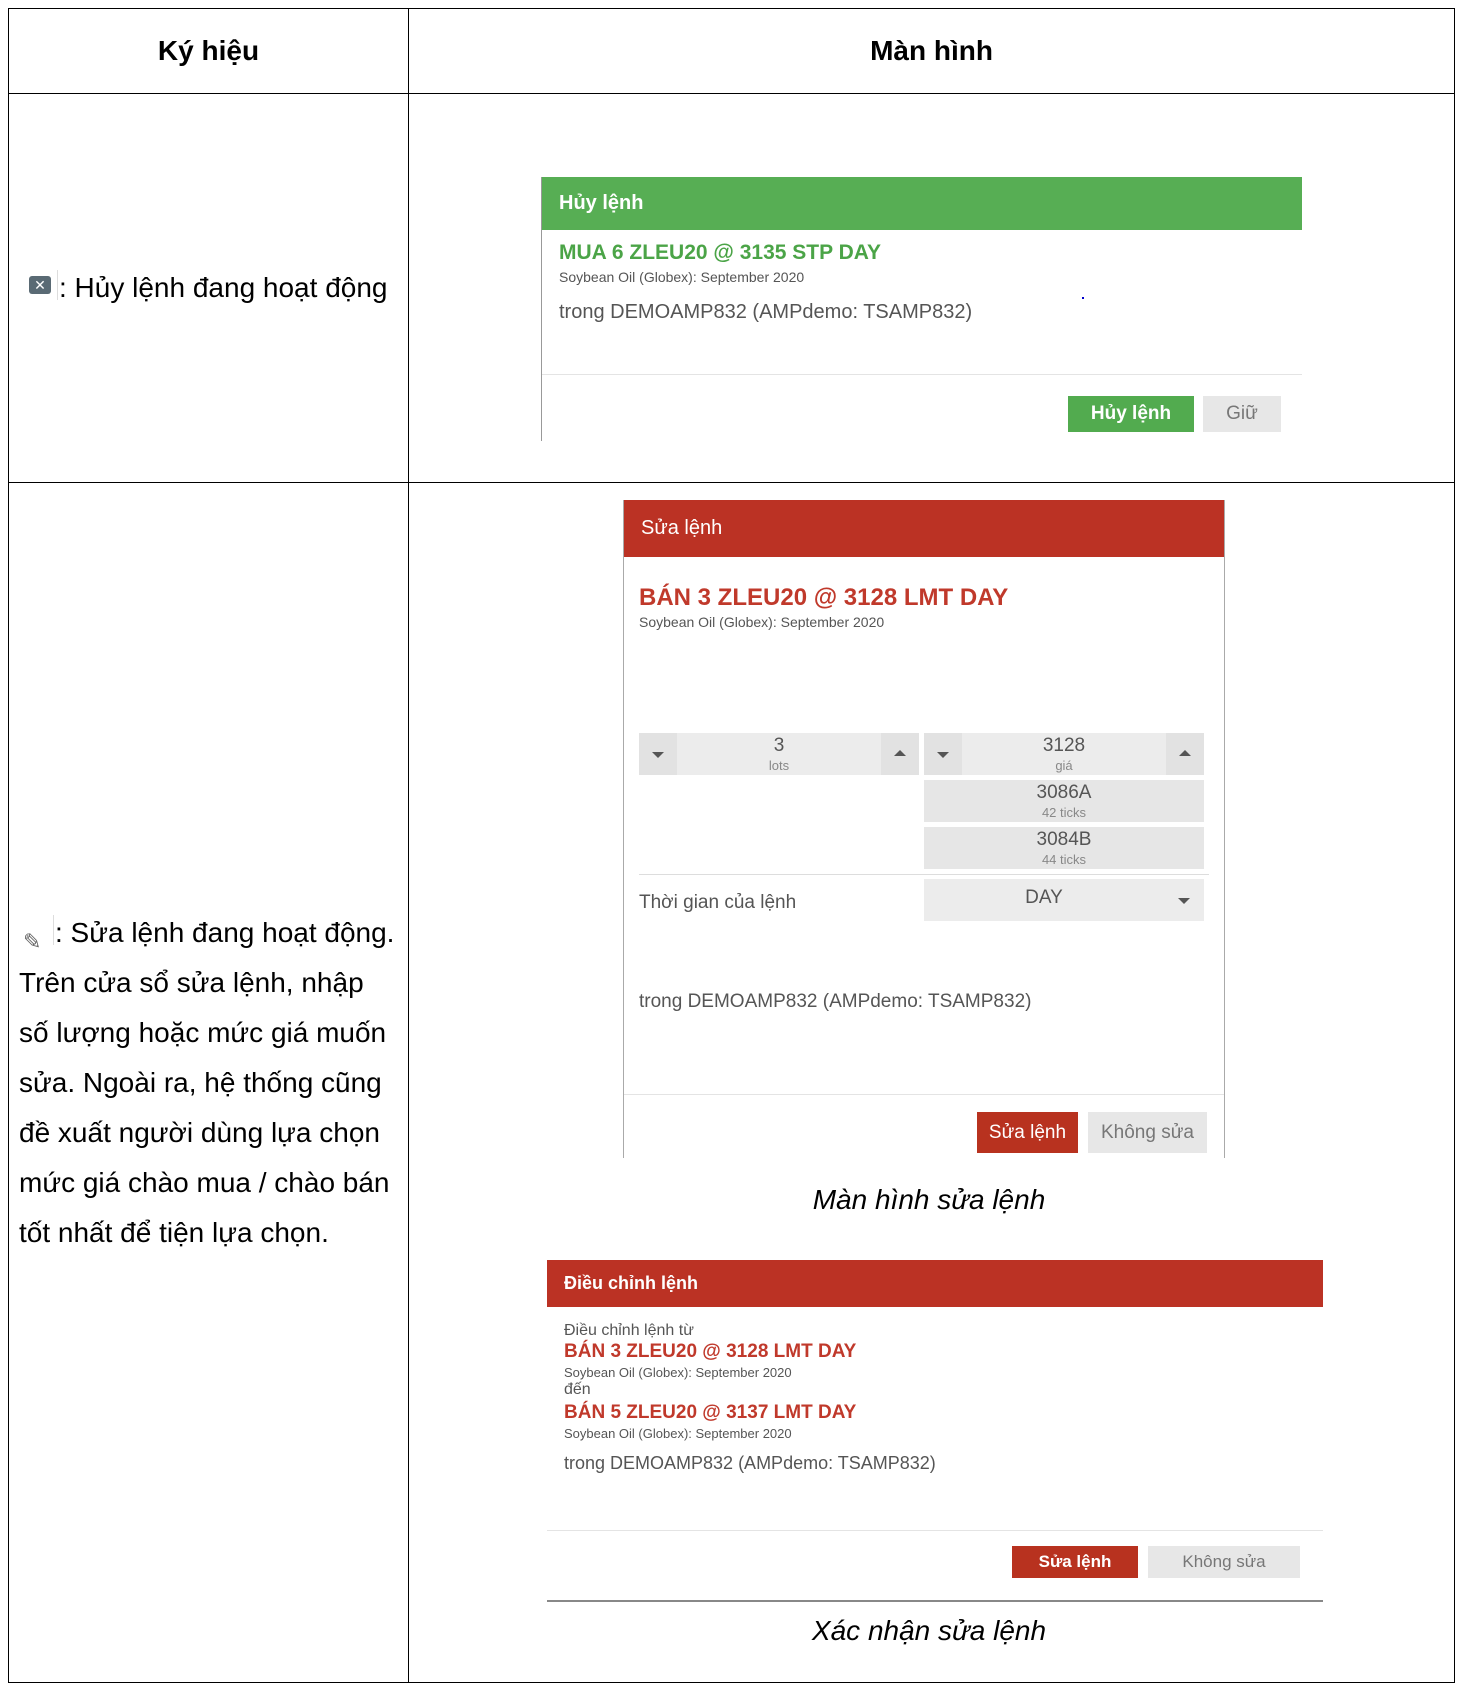 The image size is (1457, 1683). Describe the element at coordinates (710, 1351) in the screenshot. I see `original-order: BÁN 3 ZLEU20 @ 3128 LMT DAY` at that location.